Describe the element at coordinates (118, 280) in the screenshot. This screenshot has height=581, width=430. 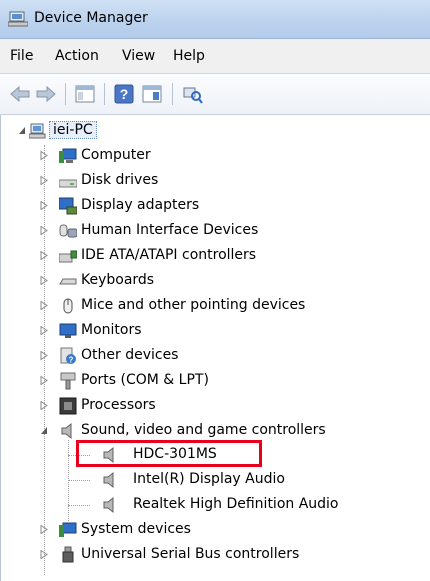
I see `tree-node-label: Keyboards` at that location.